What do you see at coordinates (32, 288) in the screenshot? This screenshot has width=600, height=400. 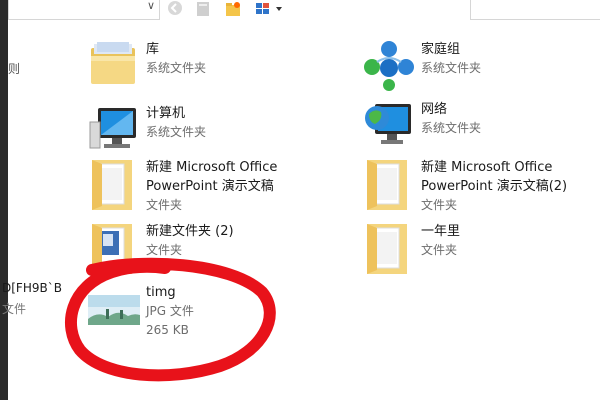 I see `nav-item-name: D[FH9B`B` at bounding box center [32, 288].